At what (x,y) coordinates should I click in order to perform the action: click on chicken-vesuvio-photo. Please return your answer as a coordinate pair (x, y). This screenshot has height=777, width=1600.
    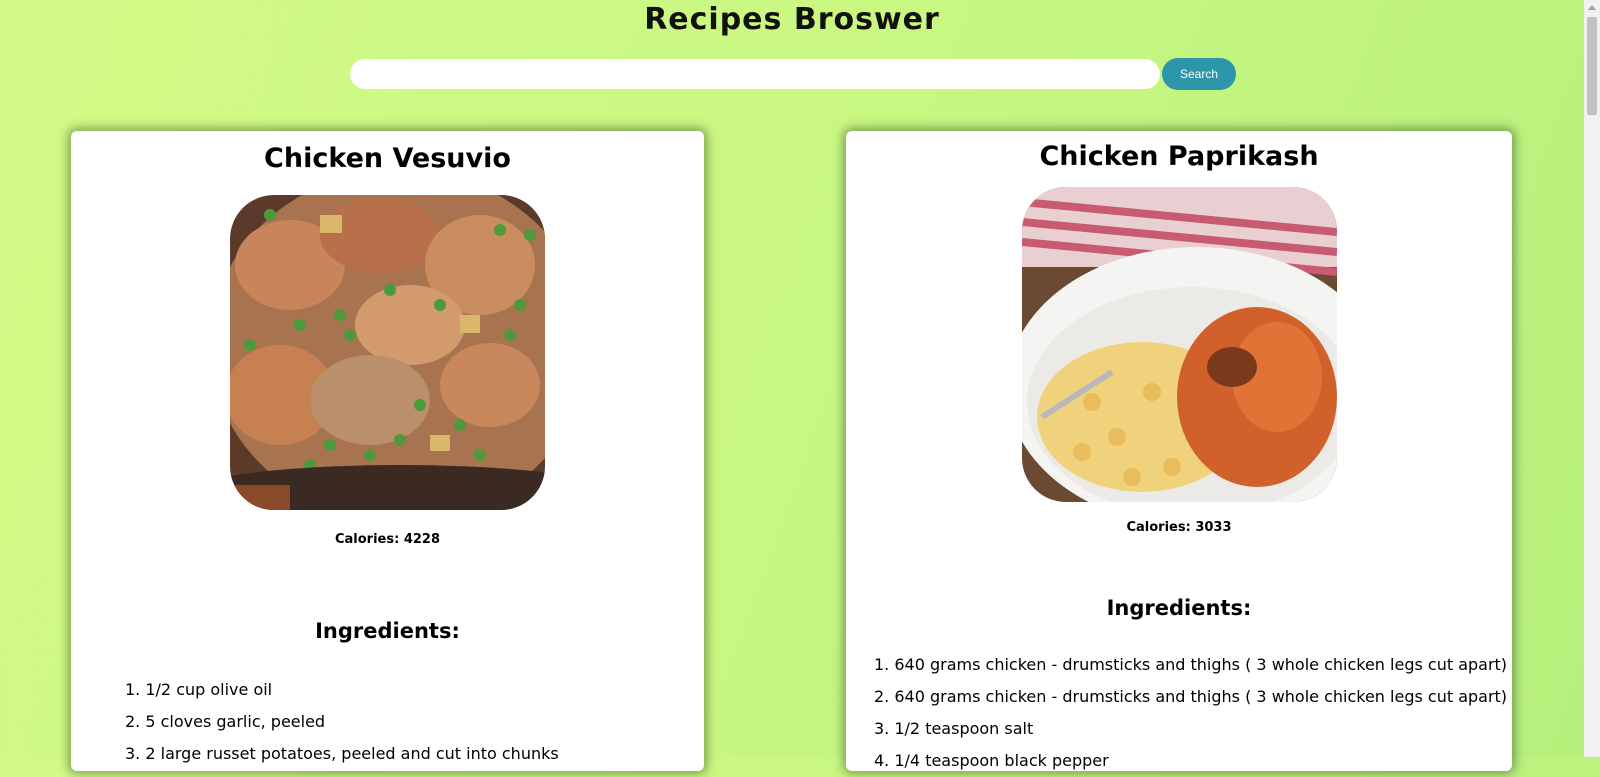
    Looking at the image, I should click on (387, 352).